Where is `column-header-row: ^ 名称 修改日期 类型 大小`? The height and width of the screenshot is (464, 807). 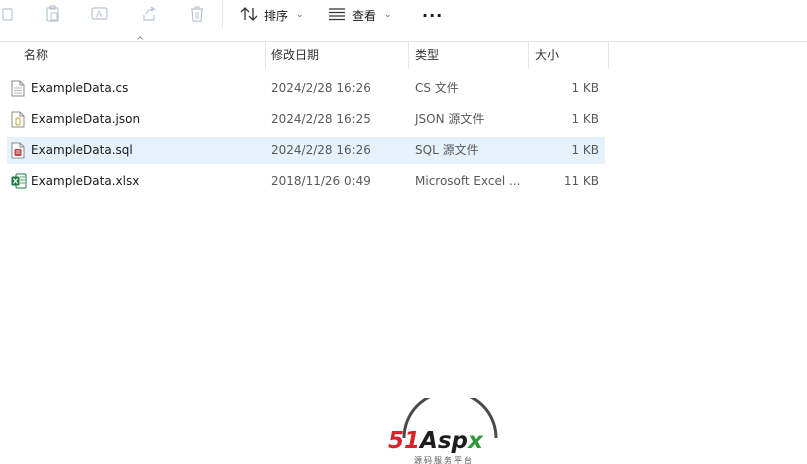
column-header-row: ^ 名称 修改日期 类型 大小 is located at coordinates (403, 52).